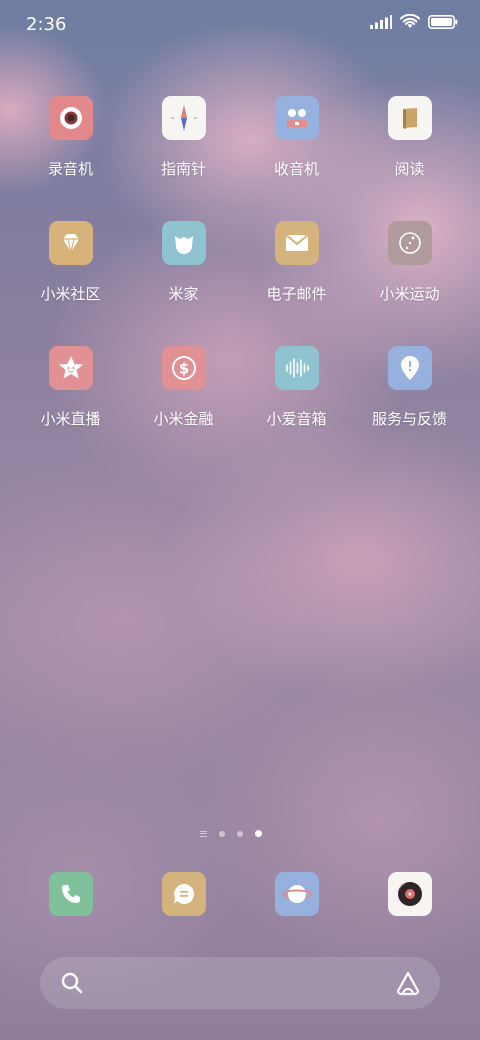 Image resolution: width=480 pixels, height=1040 pixels. What do you see at coordinates (70, 169) in the screenshot?
I see `app-label: 录音机` at bounding box center [70, 169].